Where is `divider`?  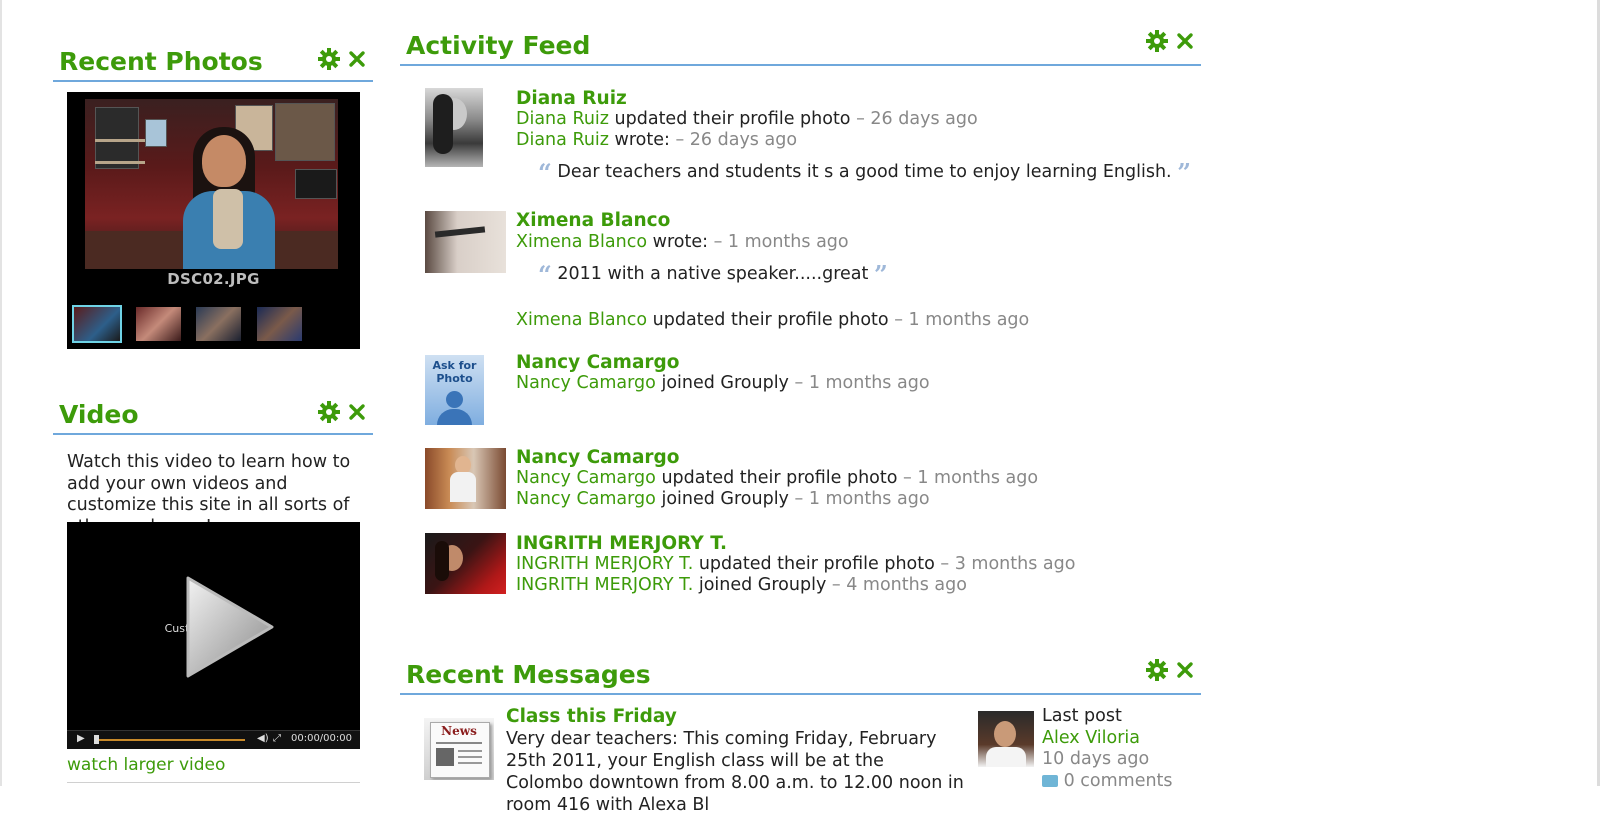
divider is located at coordinates (213, 782).